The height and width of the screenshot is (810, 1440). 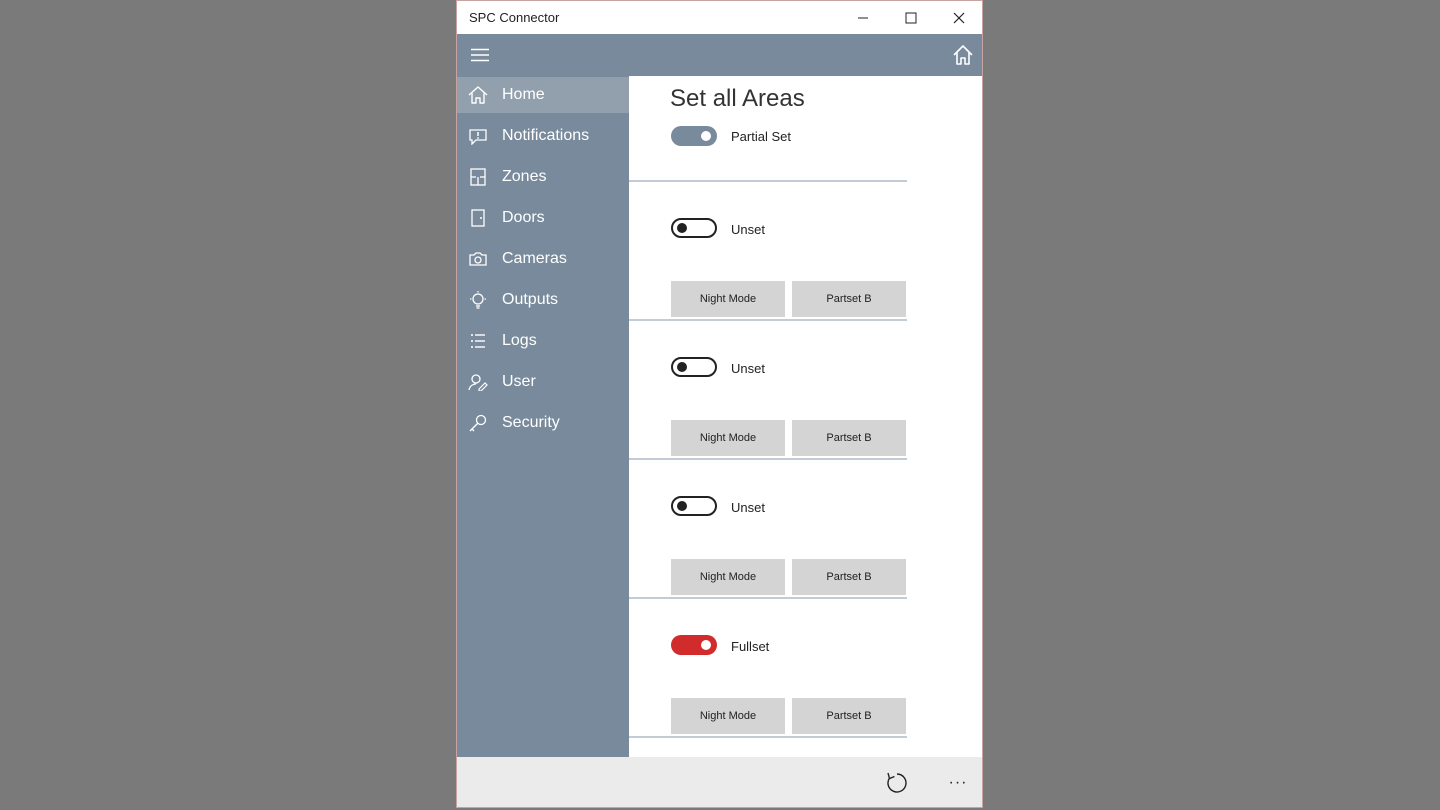 I want to click on close-icon, so click(x=959, y=17).